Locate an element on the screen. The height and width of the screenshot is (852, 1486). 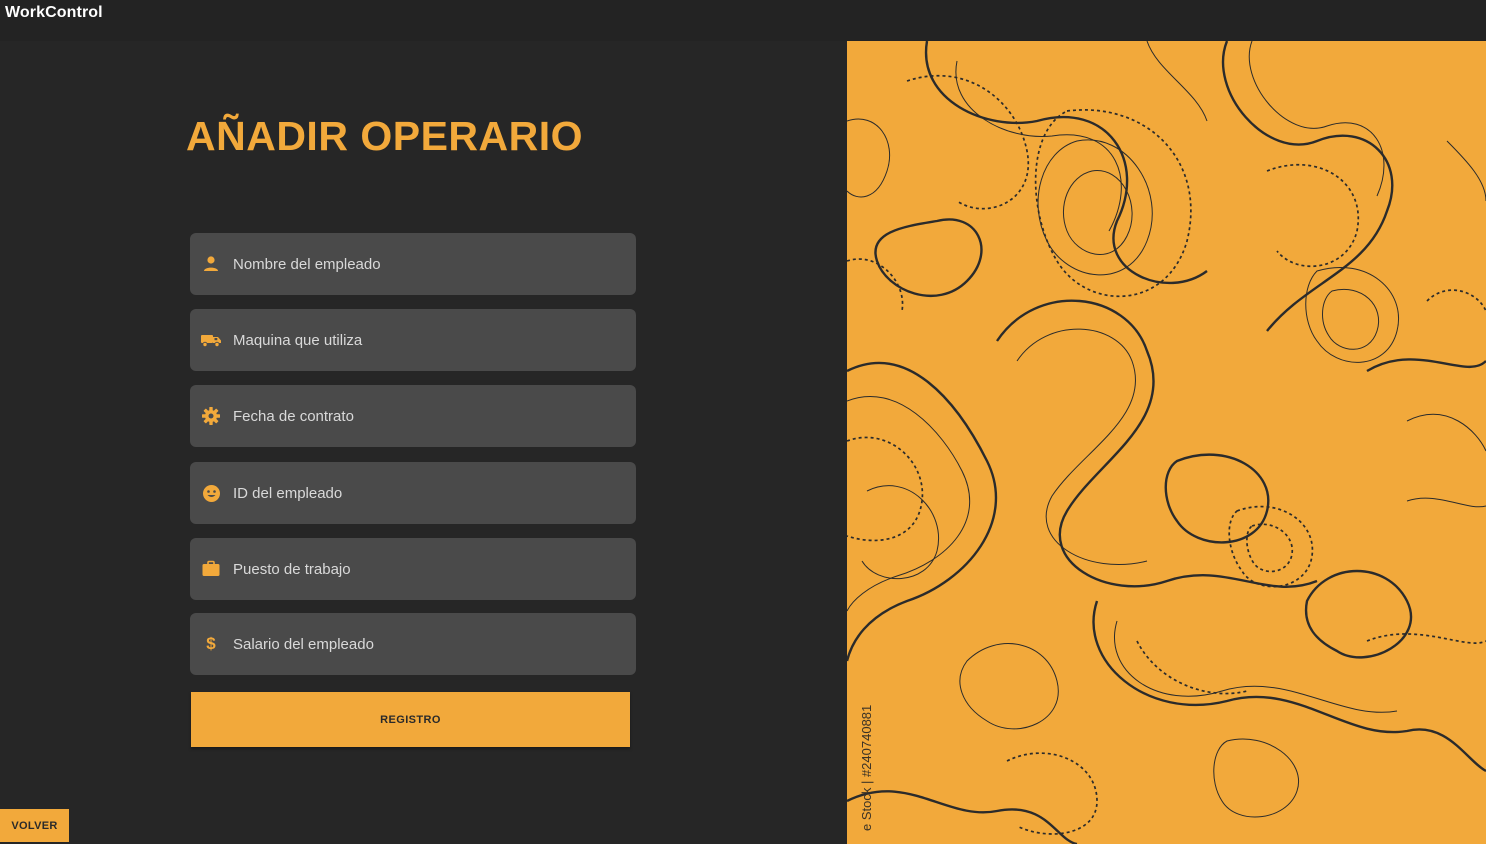
person-icon is located at coordinates (211, 264).